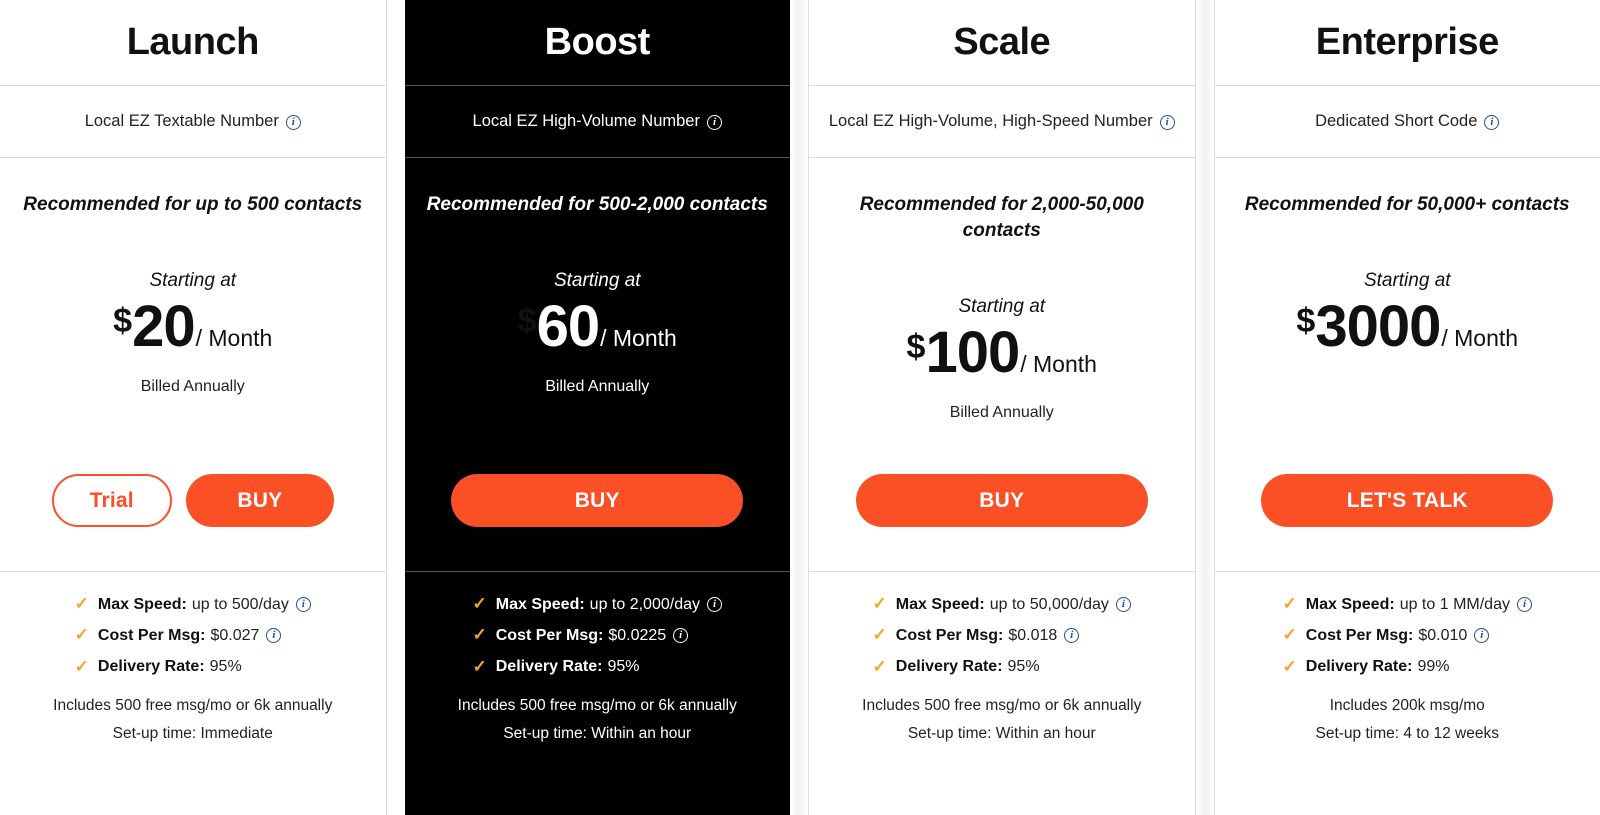 Image resolution: width=1600 pixels, height=815 pixels. What do you see at coordinates (1002, 43) in the screenshot?
I see `plan-header-scale: Scale` at bounding box center [1002, 43].